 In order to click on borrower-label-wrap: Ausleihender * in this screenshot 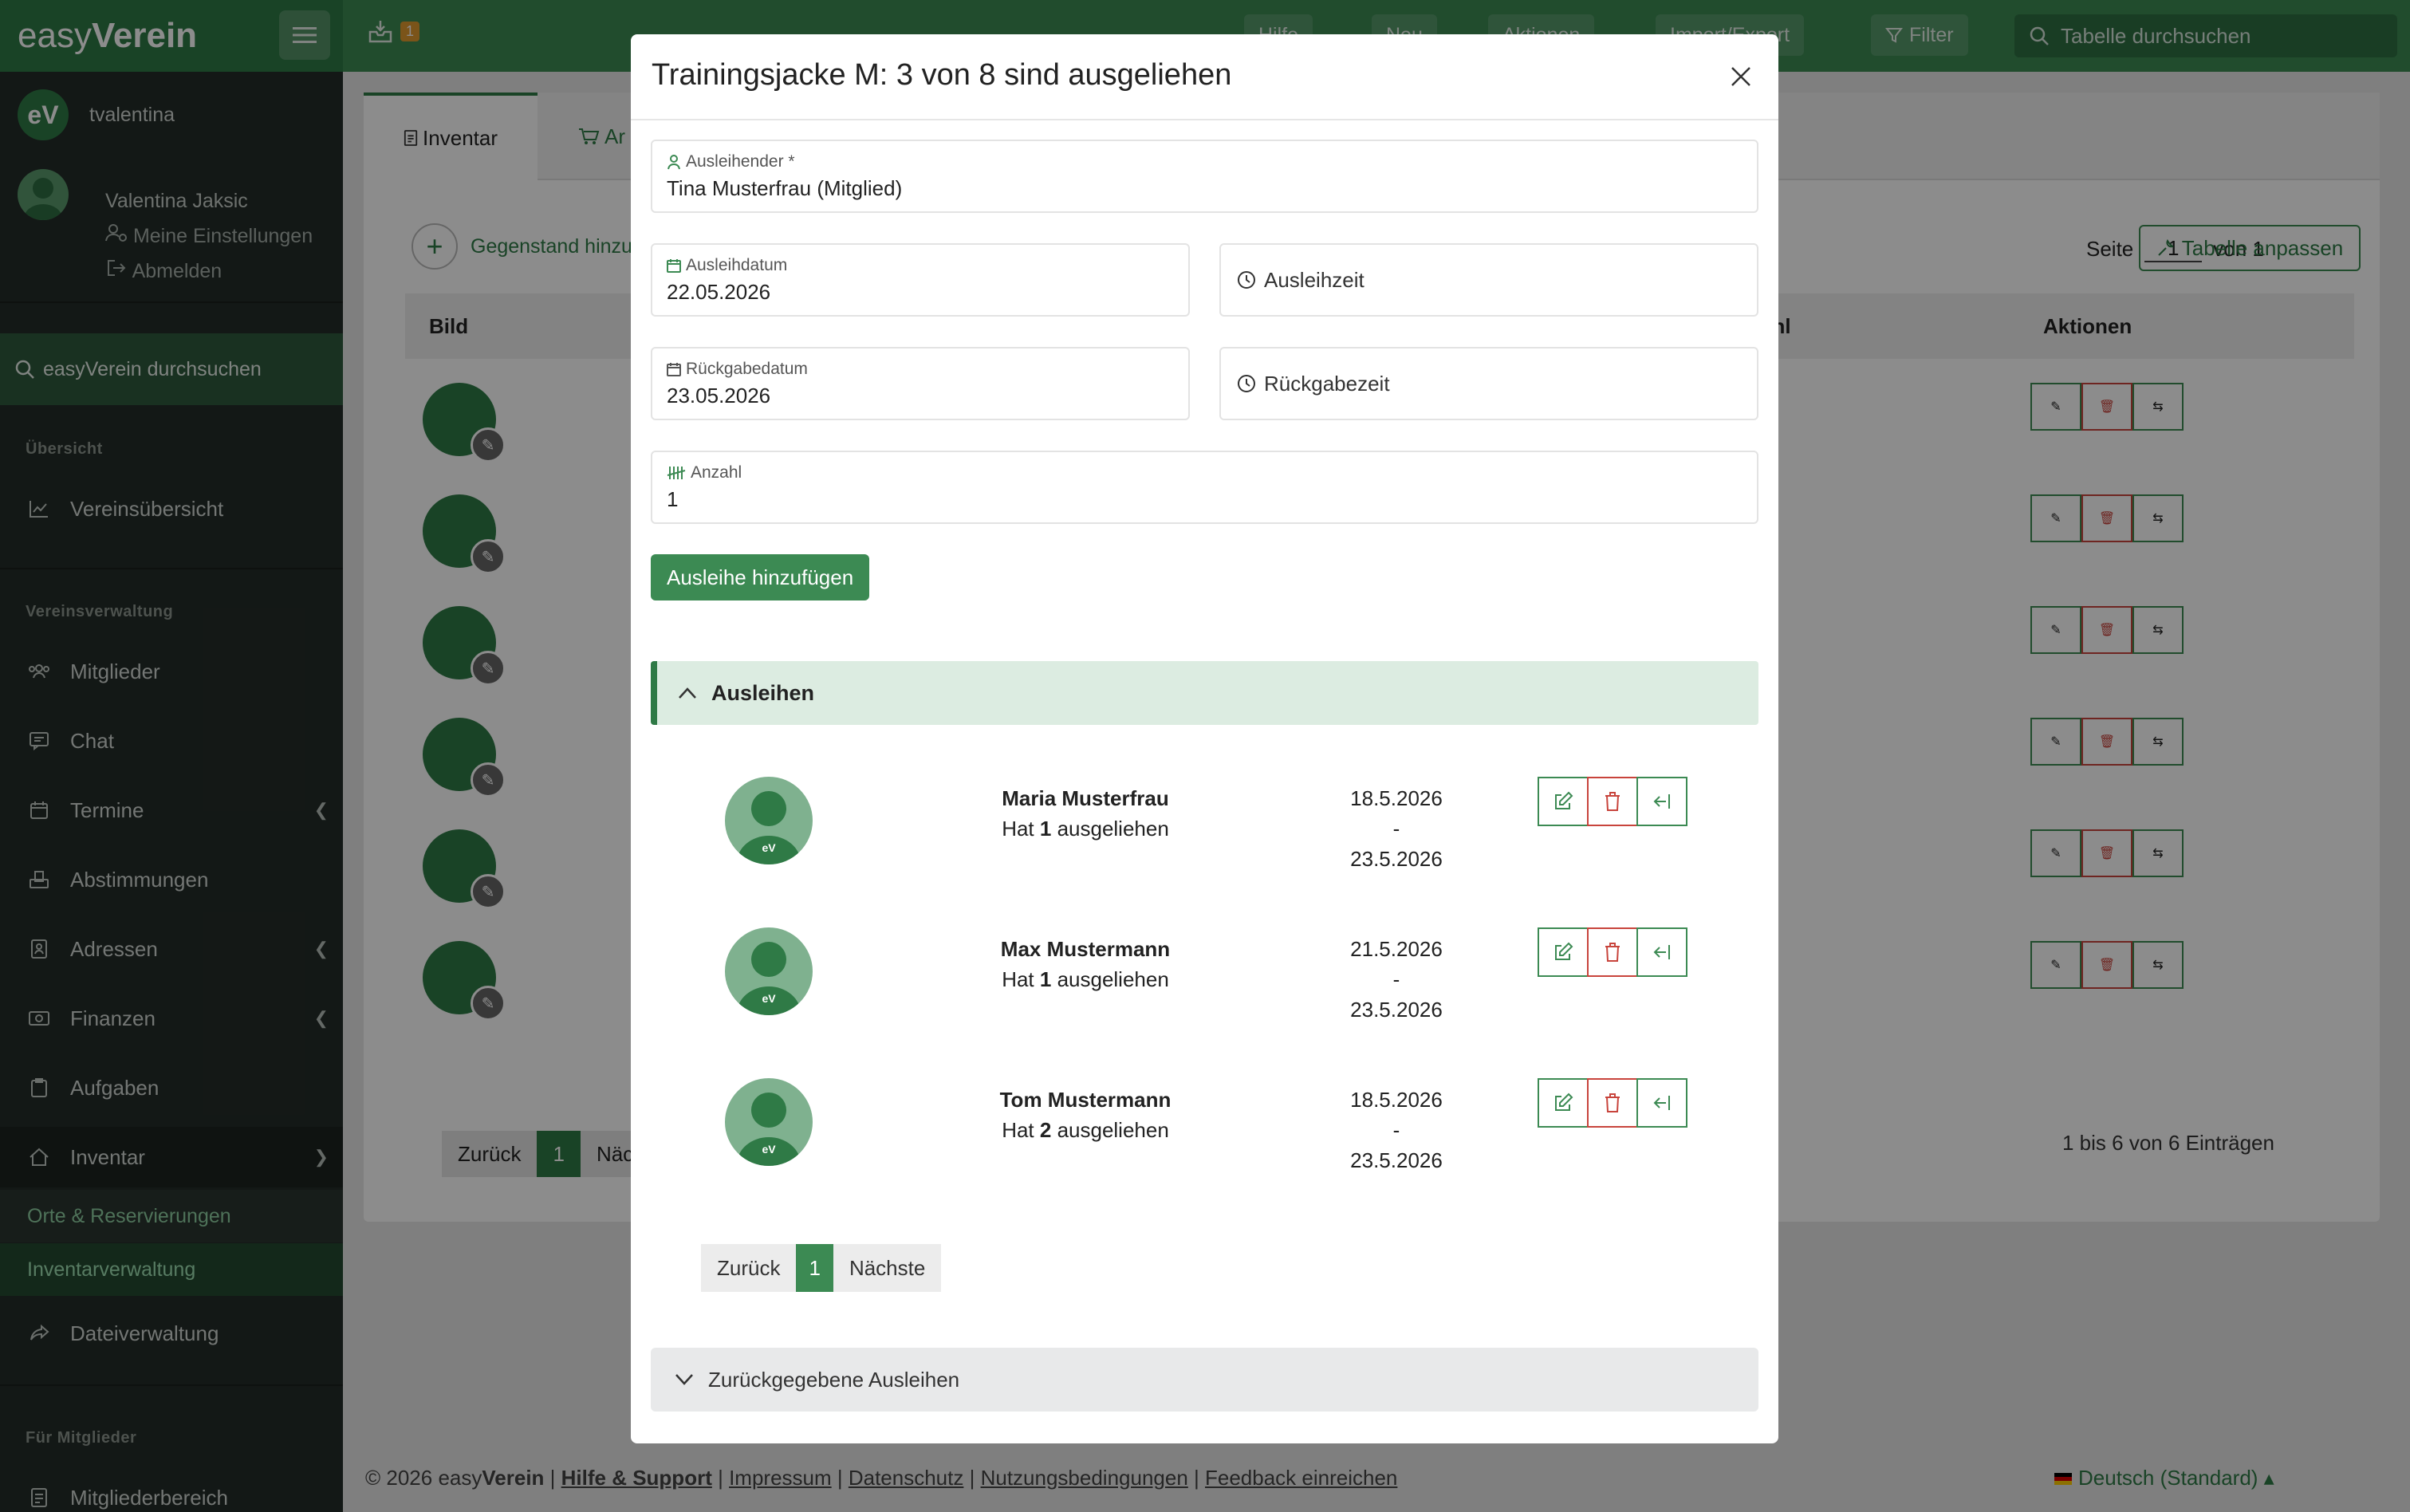, I will do `click(731, 161)`.